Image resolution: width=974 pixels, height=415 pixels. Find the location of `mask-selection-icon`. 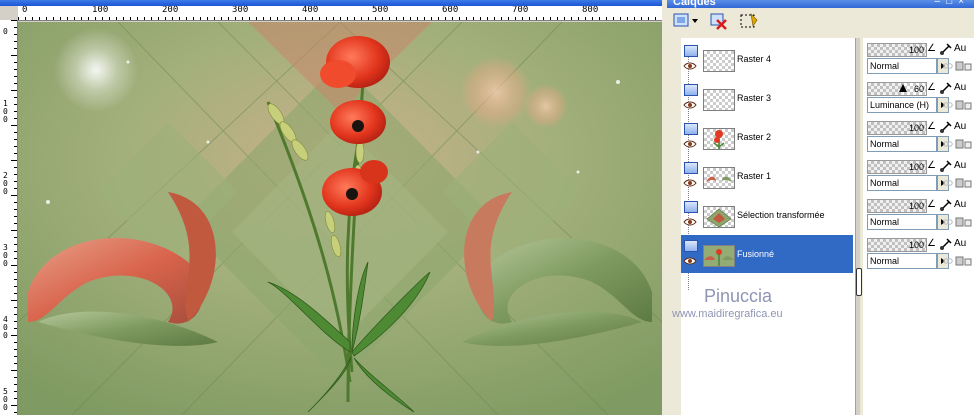

mask-selection-icon is located at coordinates (749, 21).